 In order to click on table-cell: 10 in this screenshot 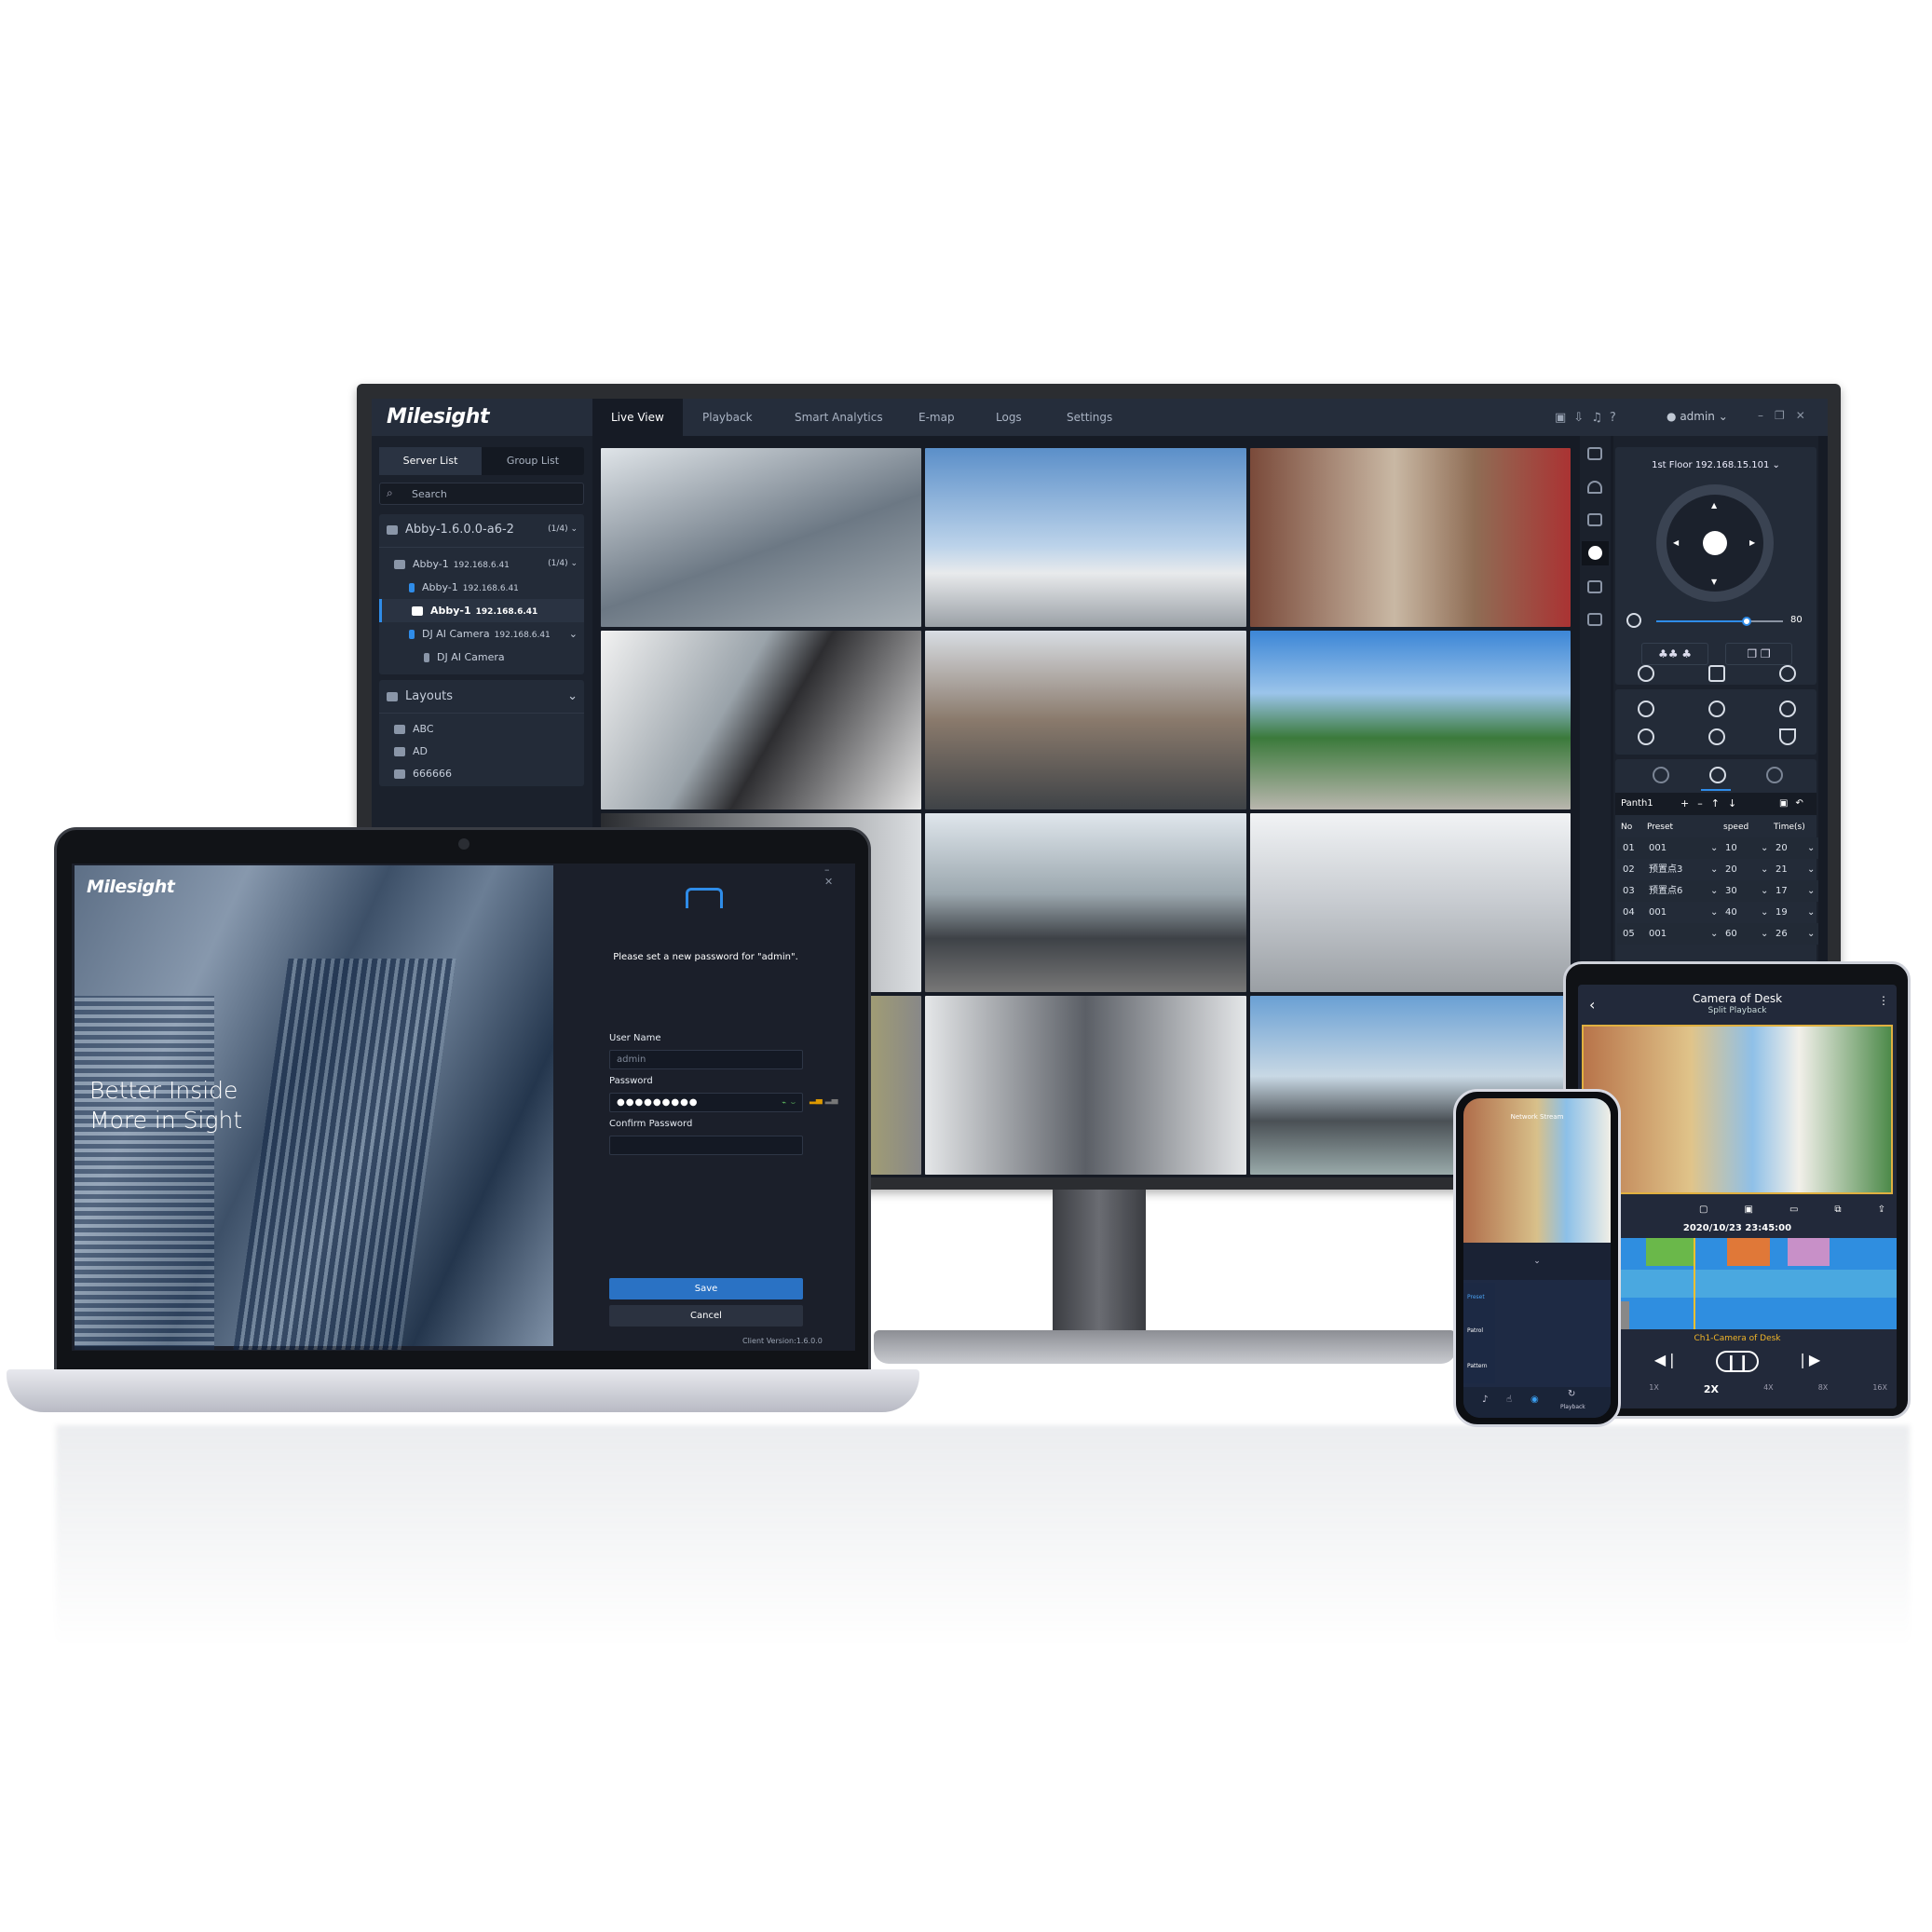, I will do `click(1731, 848)`.